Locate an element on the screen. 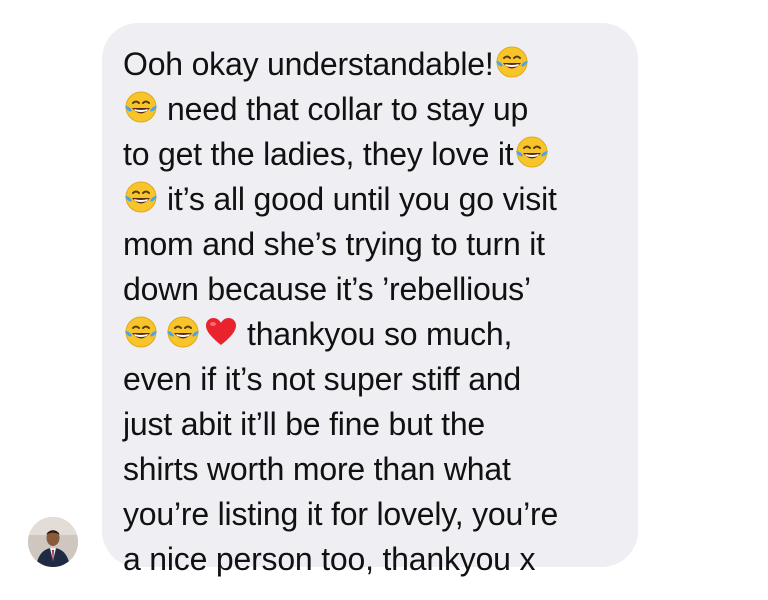 The width and height of the screenshot is (768, 600). message-line: thankyou so much, is located at coordinates (375, 334).